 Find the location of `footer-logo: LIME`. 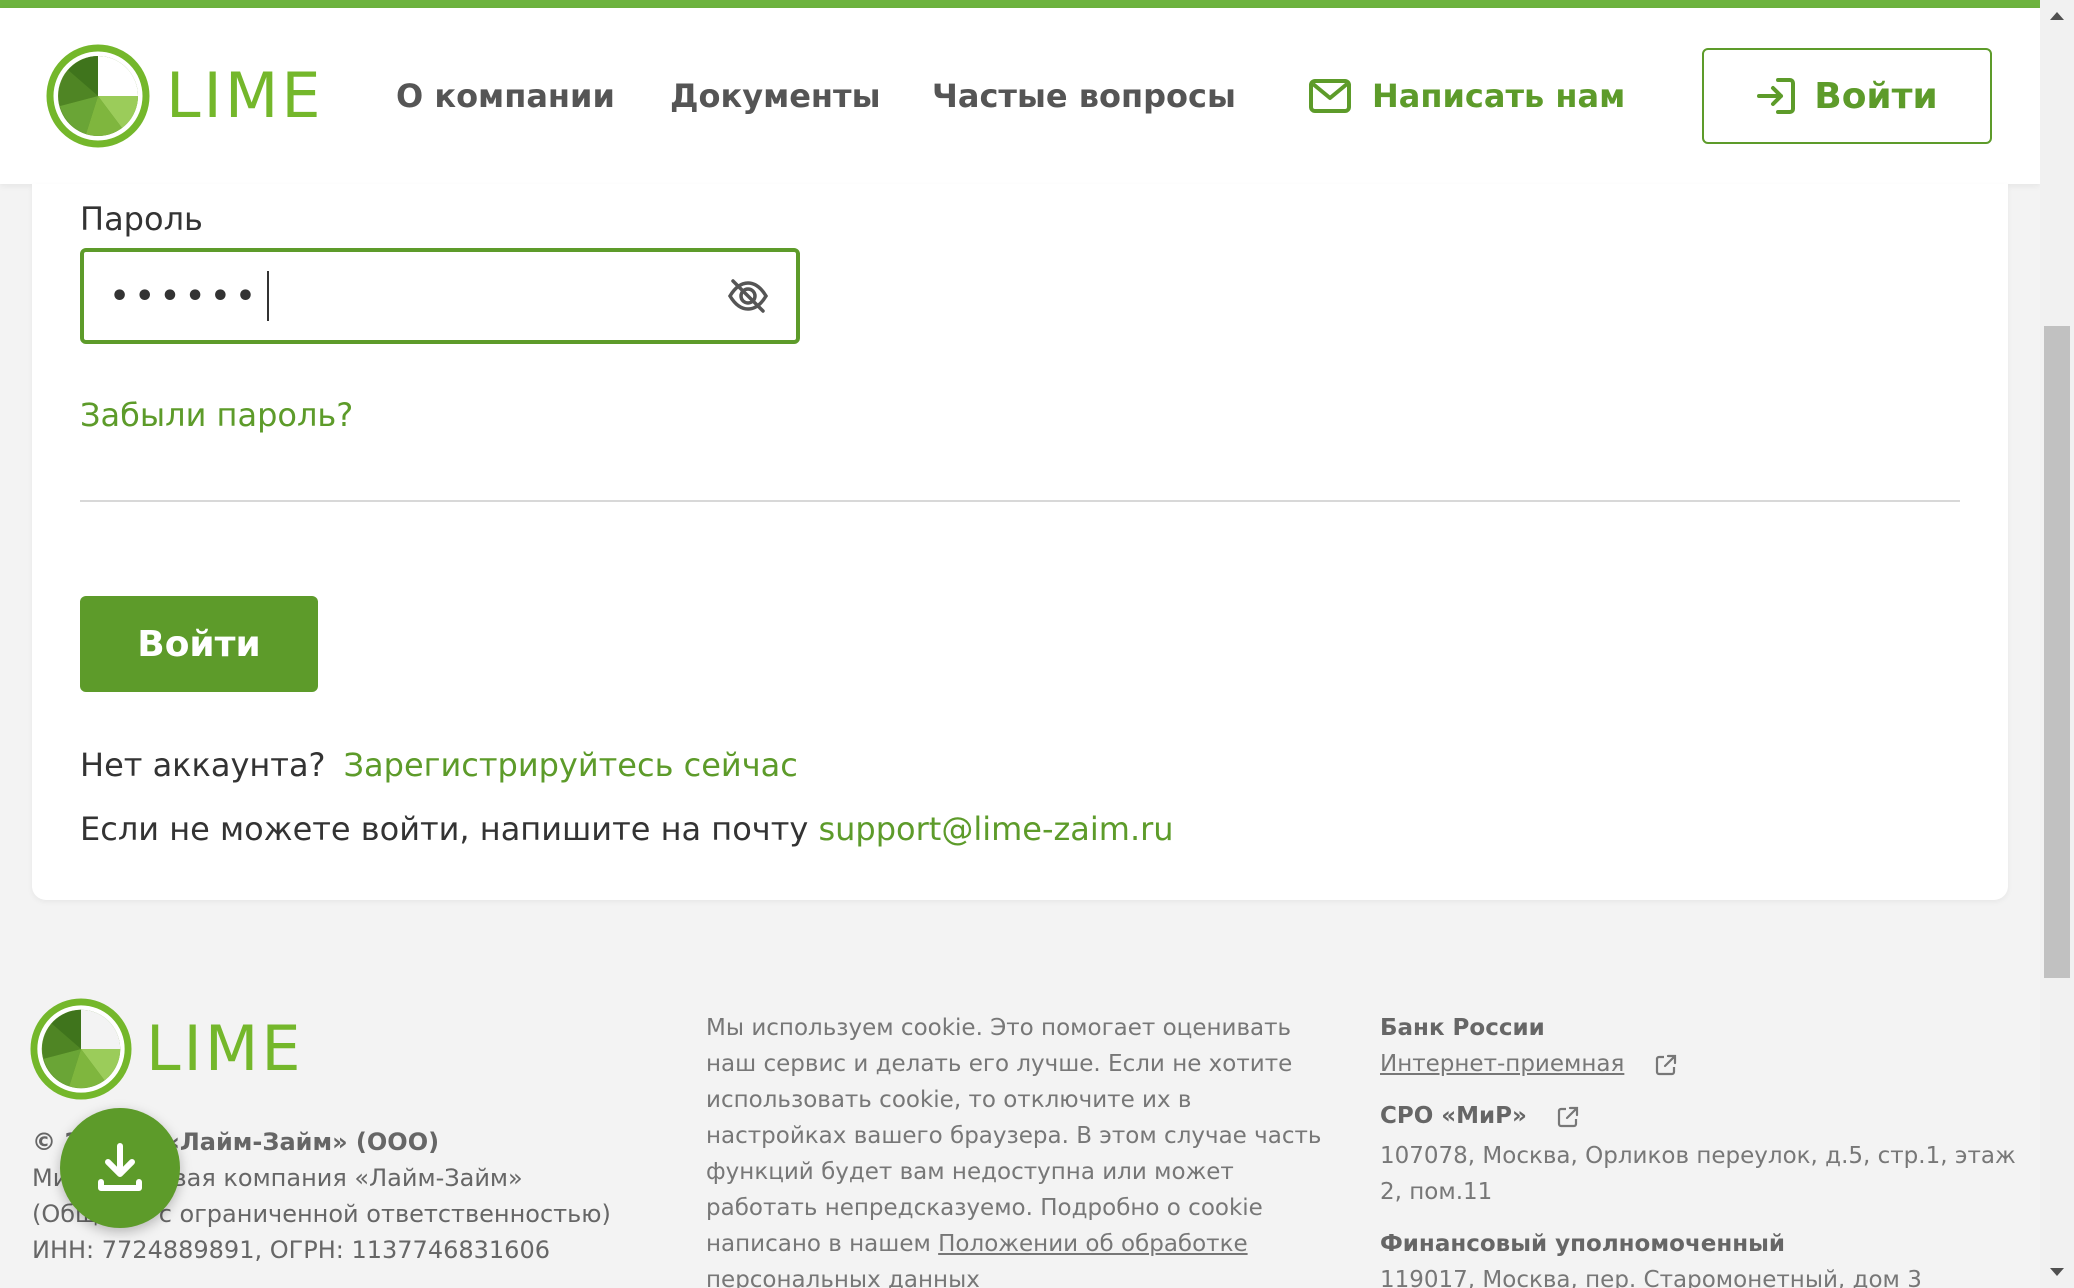

footer-logo: LIME is located at coordinates (167, 1049).